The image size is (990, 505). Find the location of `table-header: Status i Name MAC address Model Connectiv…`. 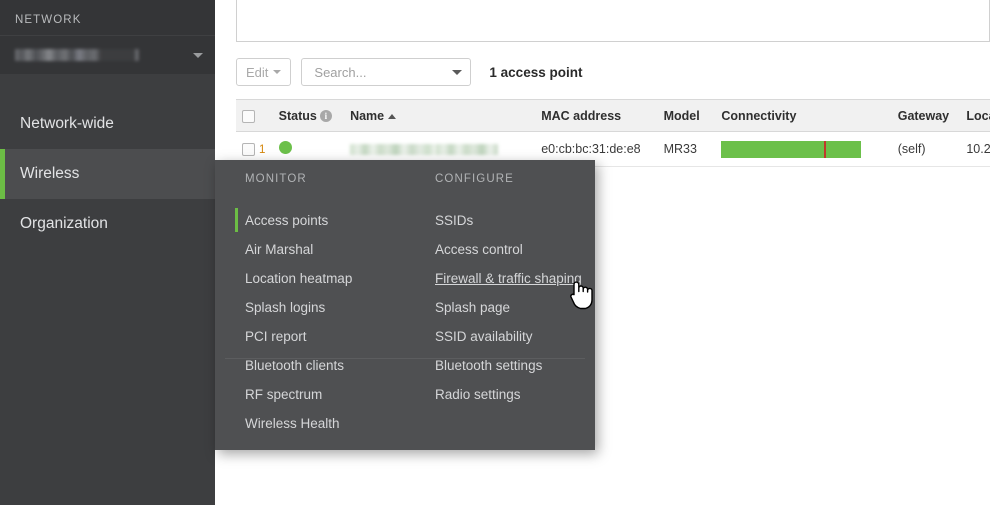

table-header: Status i Name MAC address Model Connectiv… is located at coordinates (613, 115).